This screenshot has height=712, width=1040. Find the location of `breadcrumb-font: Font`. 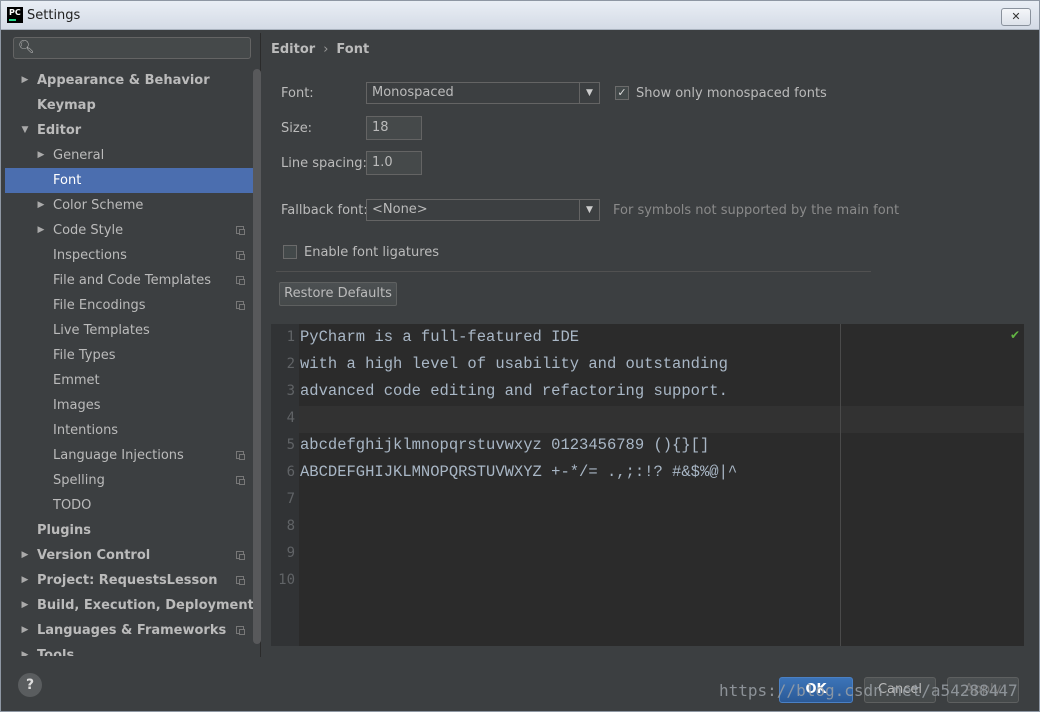

breadcrumb-font: Font is located at coordinates (353, 49).